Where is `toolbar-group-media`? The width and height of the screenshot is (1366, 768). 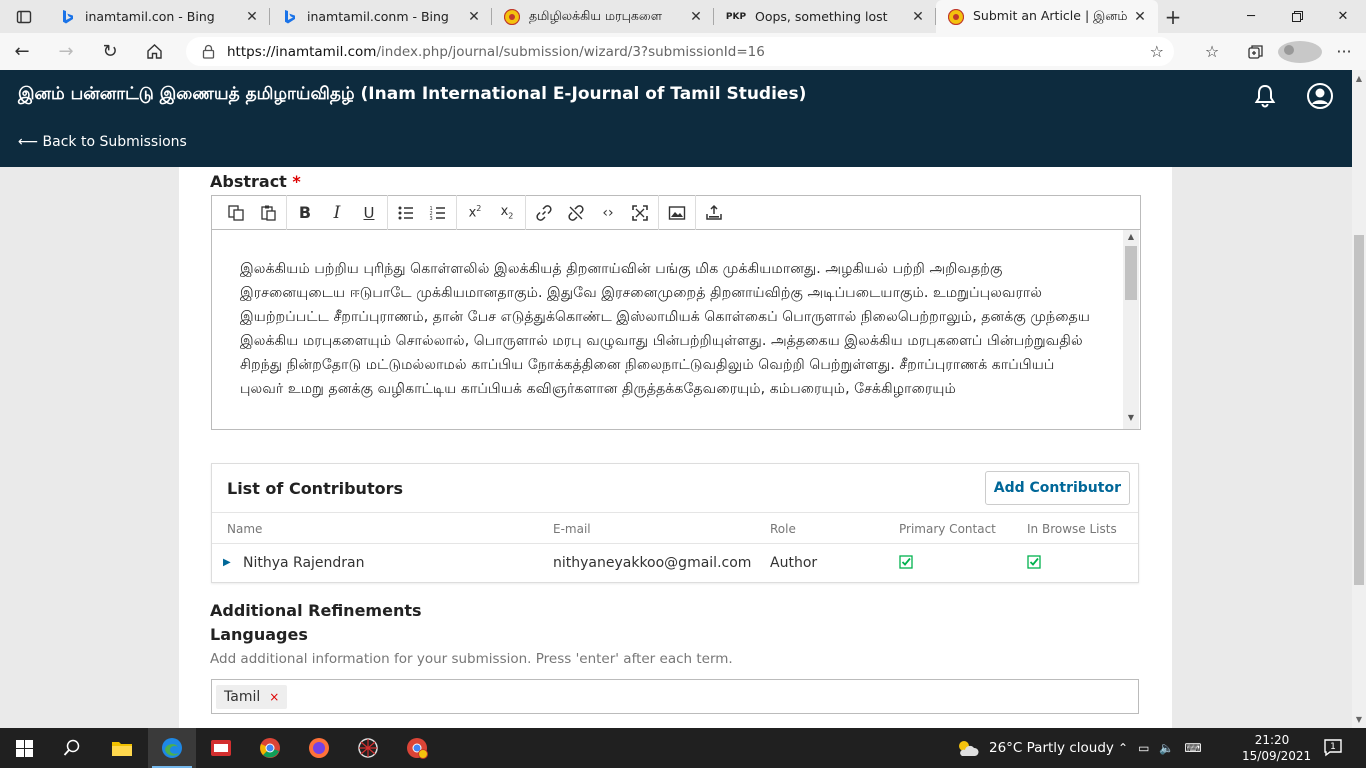
toolbar-group-media is located at coordinates (677, 212).